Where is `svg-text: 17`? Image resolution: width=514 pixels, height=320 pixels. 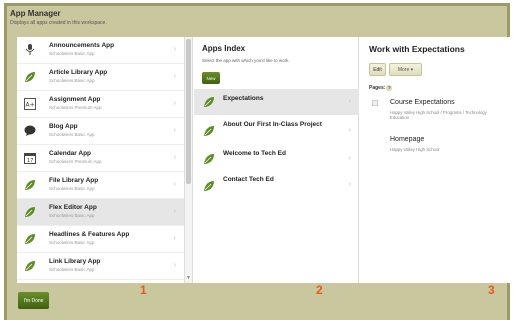
svg-text: 17 is located at coordinates (30, 161).